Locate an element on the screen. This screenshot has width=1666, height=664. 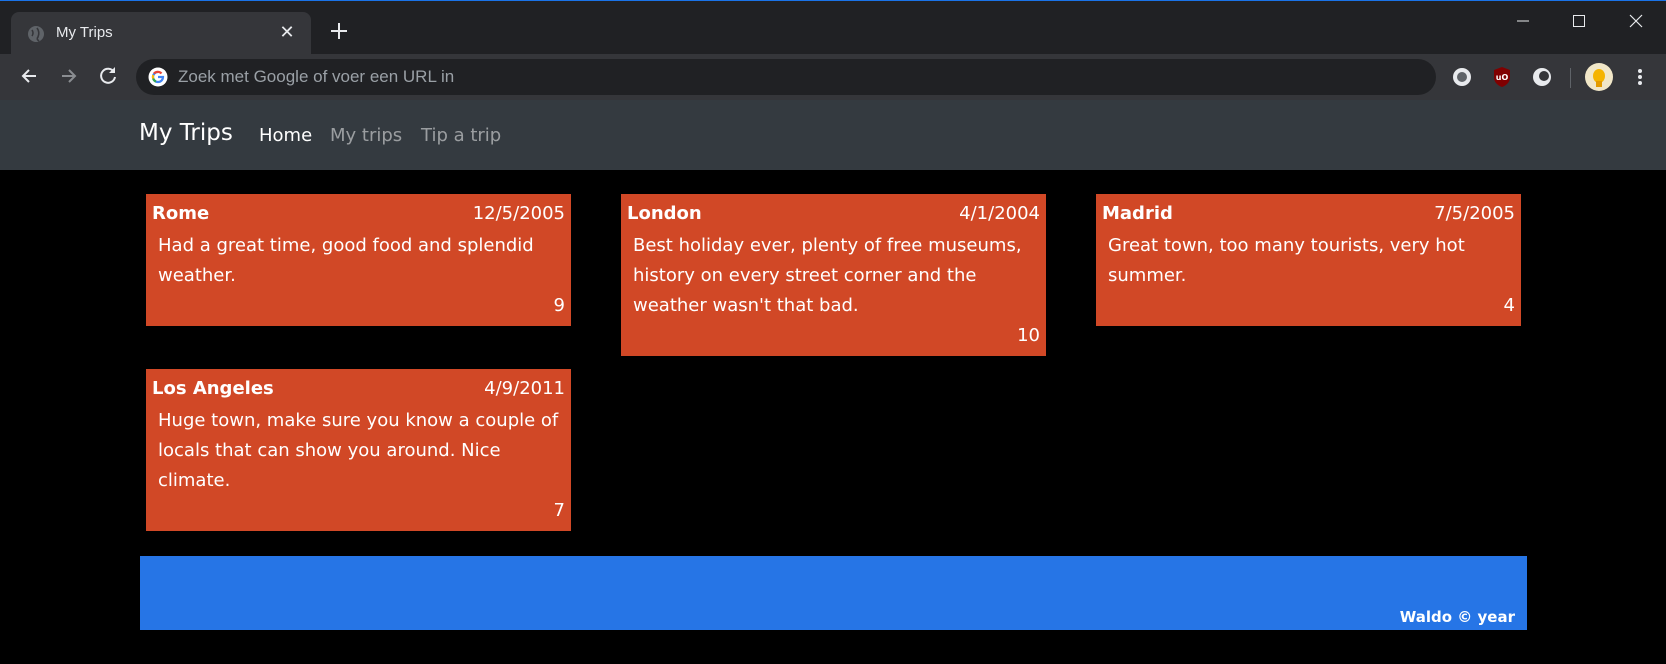
trip-city: Madrid is located at coordinates (1137, 213).